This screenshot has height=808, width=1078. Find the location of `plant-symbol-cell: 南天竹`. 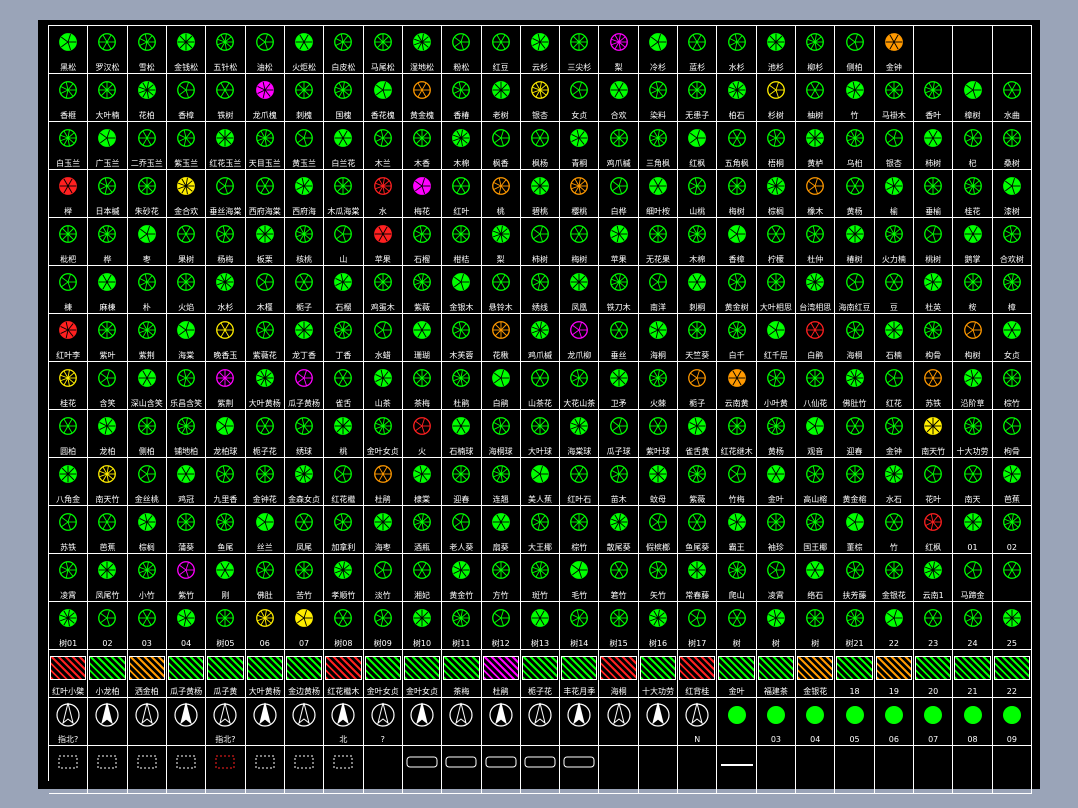

plant-symbol-cell: 南天竹 is located at coordinates (108, 482).